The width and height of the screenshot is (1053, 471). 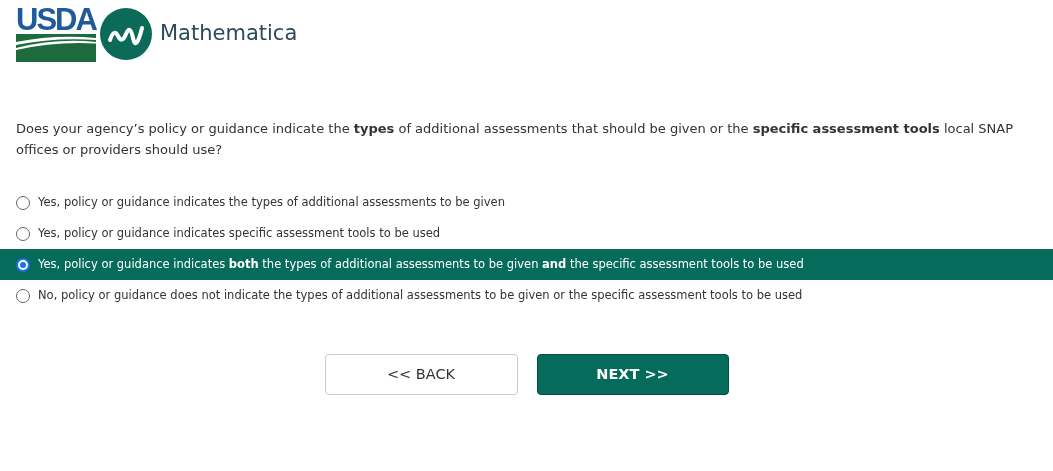 What do you see at coordinates (421, 374) in the screenshot?
I see `back-button: << BACK` at bounding box center [421, 374].